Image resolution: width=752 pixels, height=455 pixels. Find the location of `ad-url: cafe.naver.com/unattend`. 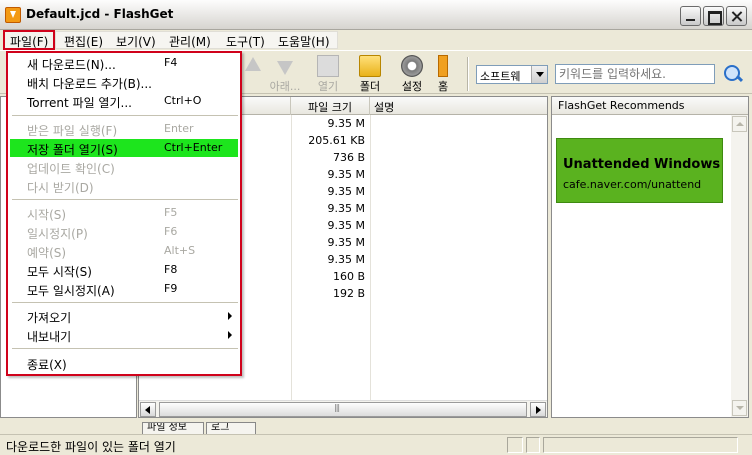

ad-url: cafe.naver.com/unattend is located at coordinates (632, 184).